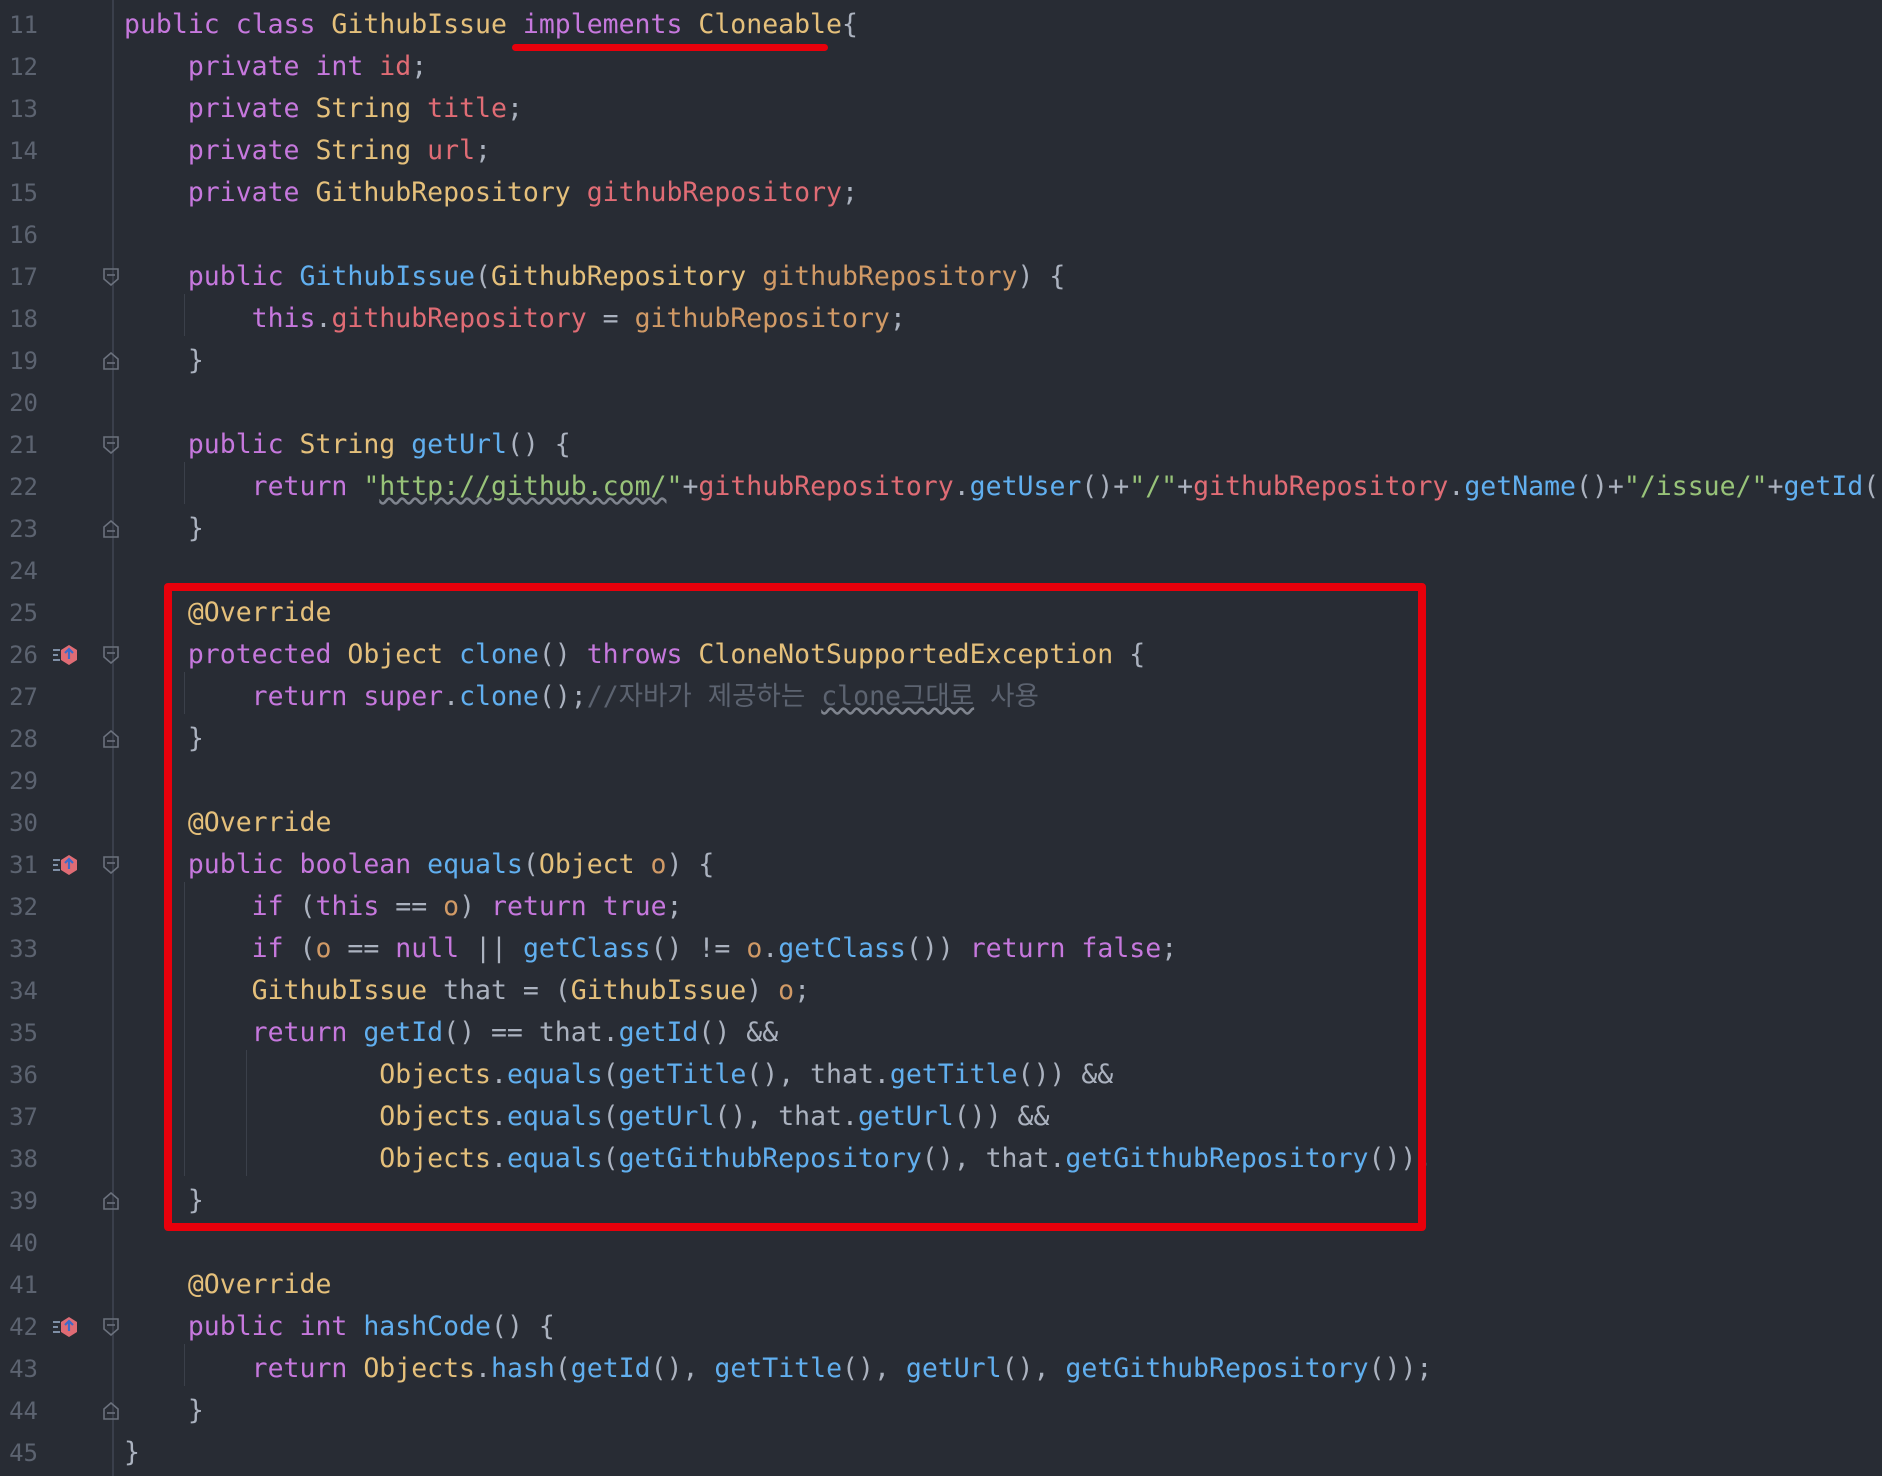  What do you see at coordinates (23, 151) in the screenshot?
I see `line-number: 14` at bounding box center [23, 151].